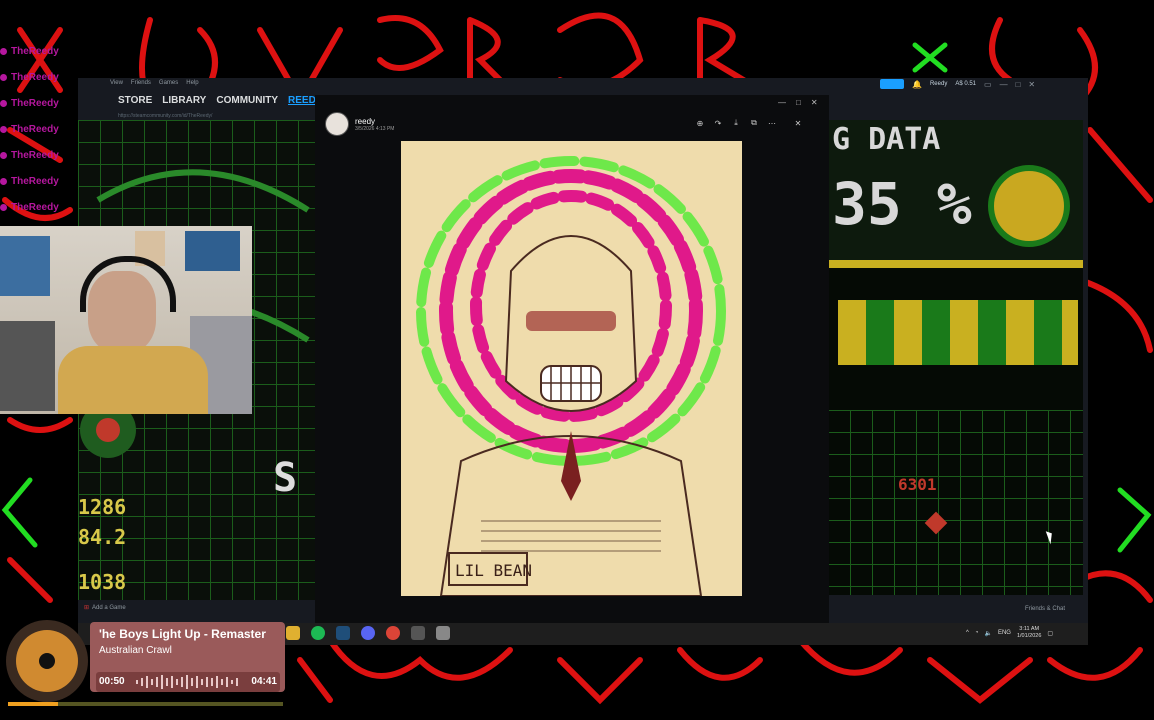 This screenshot has height=720, width=1154. What do you see at coordinates (967, 633) in the screenshot?
I see `chevron-up-icon: ^` at bounding box center [967, 633].